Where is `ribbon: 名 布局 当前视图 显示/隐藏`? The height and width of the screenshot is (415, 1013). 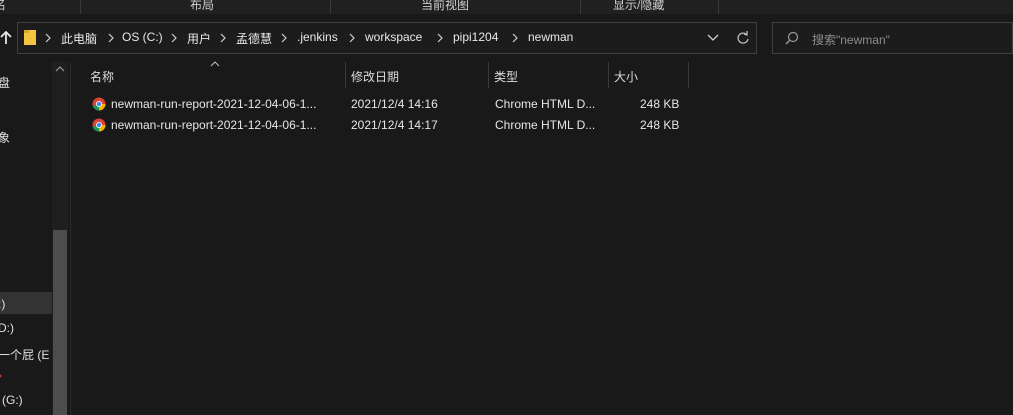
ribbon: 名 布局 当前视图 显示/隐藏 is located at coordinates (506, 7).